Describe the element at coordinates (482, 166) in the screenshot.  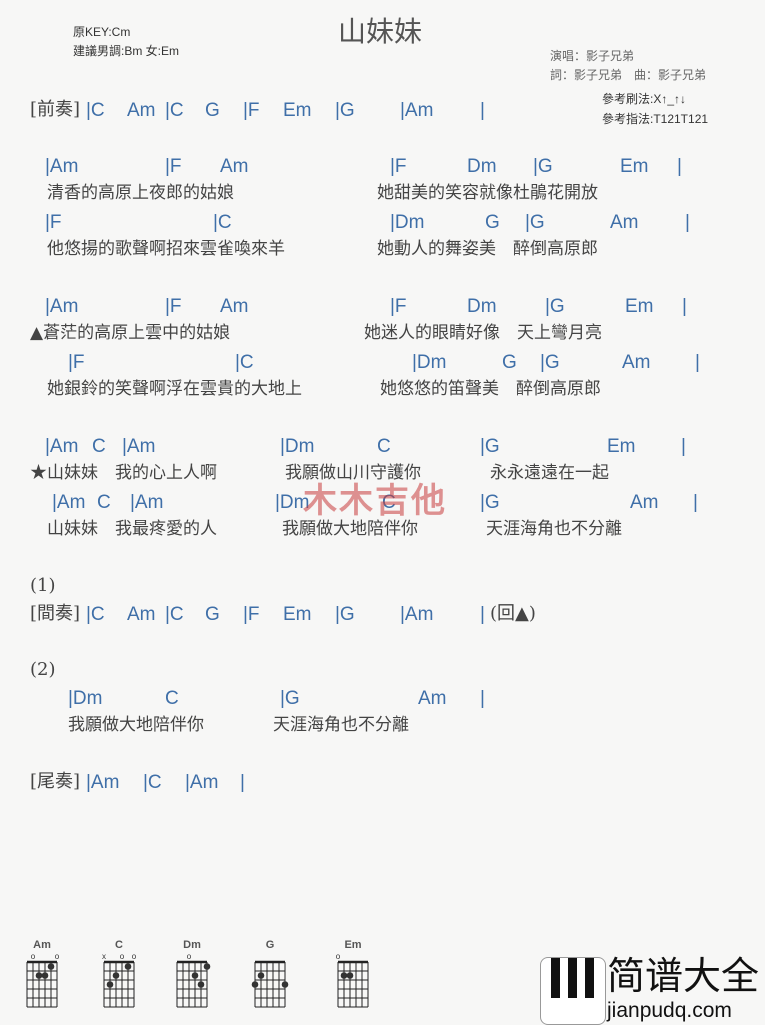
I see `chord: Dm` at that location.